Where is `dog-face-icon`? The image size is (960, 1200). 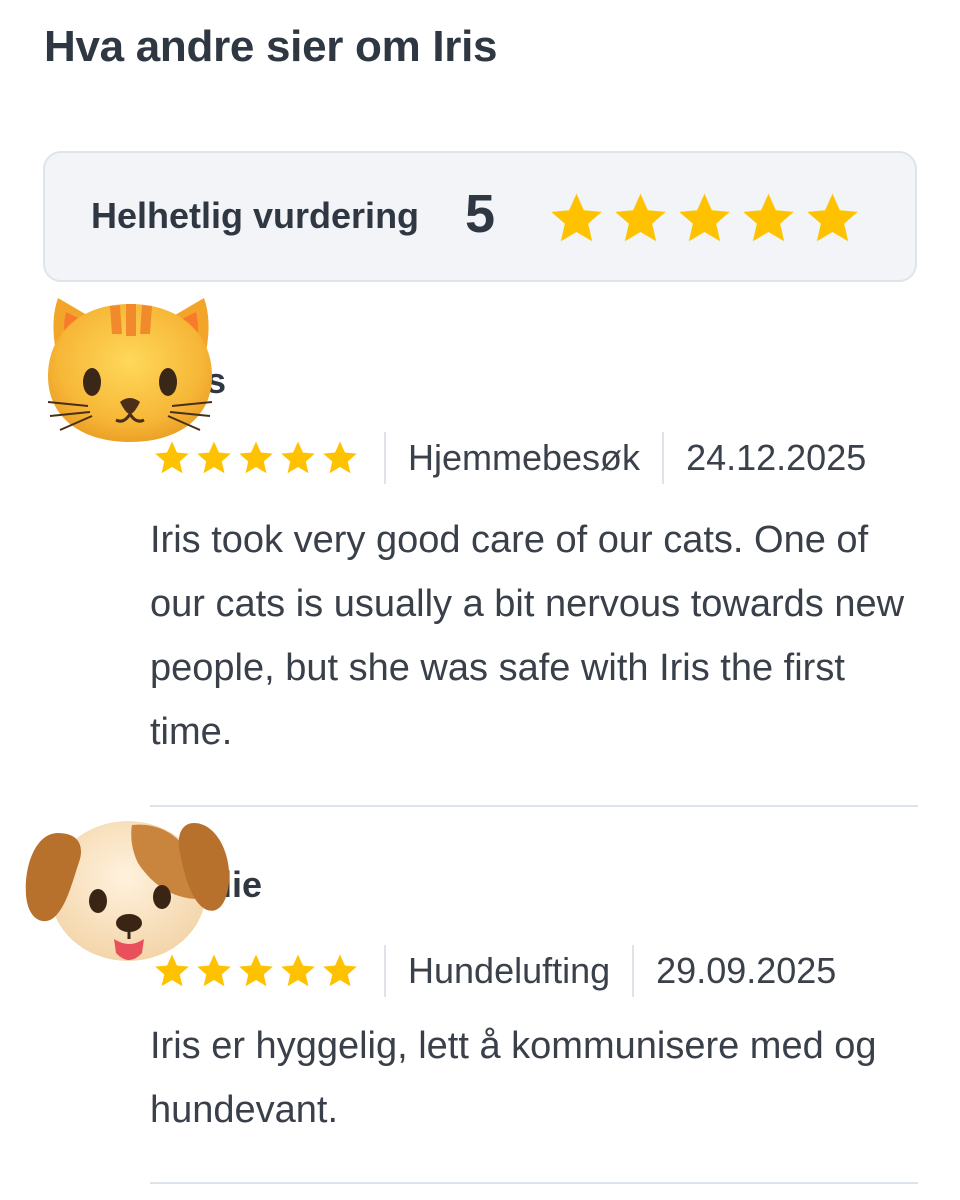 dog-face-icon is located at coordinates (127, 891).